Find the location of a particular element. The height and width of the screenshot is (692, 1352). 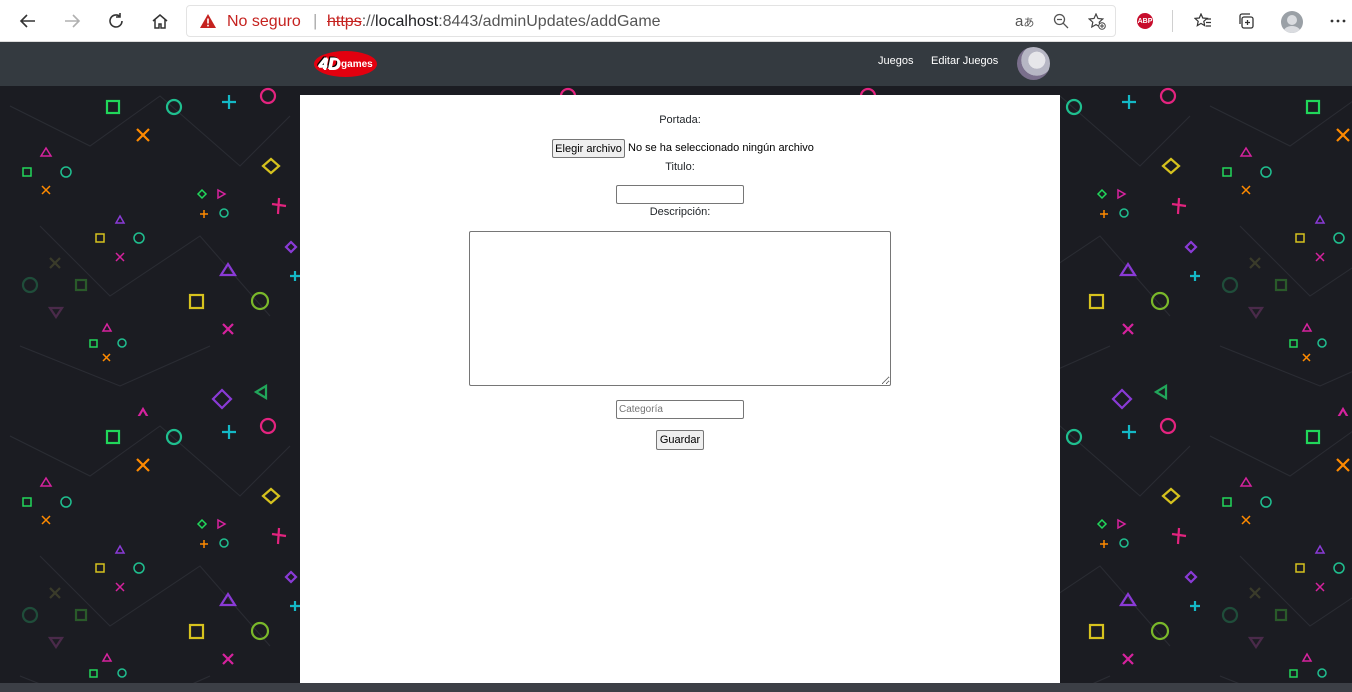

bottom-scroll-edge is located at coordinates (676, 687).